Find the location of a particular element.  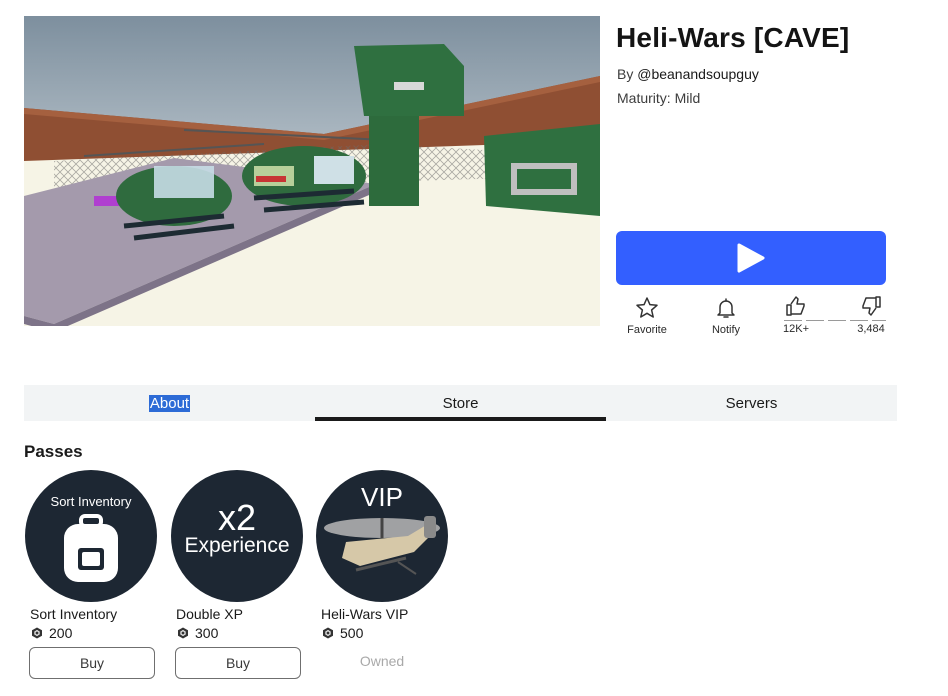

maturity-rating: Maturity: Mild is located at coordinates (659, 98).